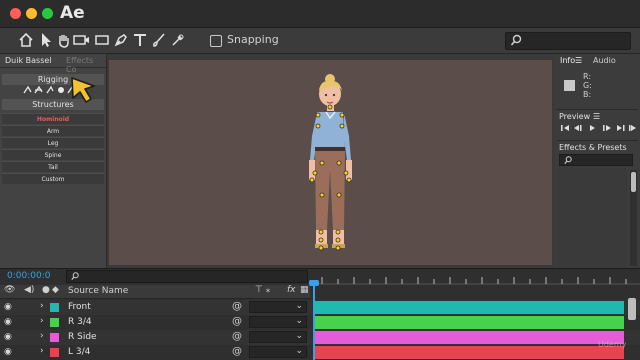  I want to click on minimize-window-button, so click(31, 13).